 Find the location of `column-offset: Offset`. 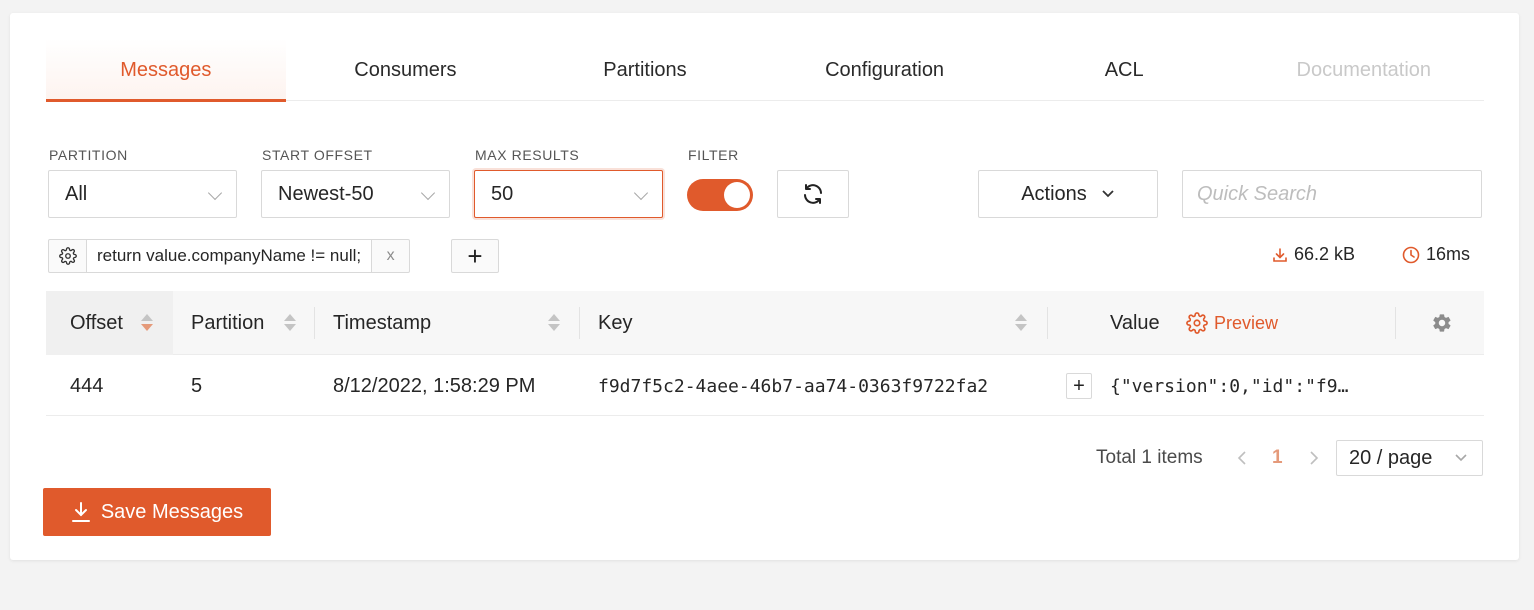

column-offset: Offset is located at coordinates (109, 323).